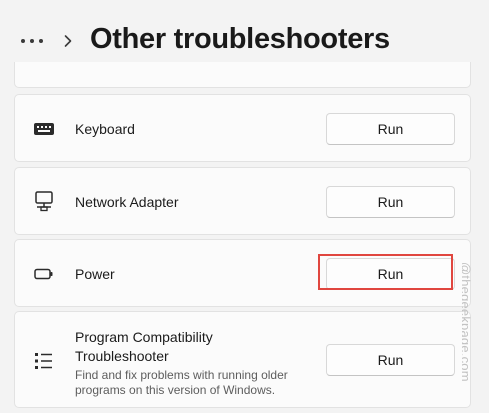 The width and height of the screenshot is (489, 413). What do you see at coordinates (240, 39) in the screenshot?
I see `page-title: Other troubleshooters` at bounding box center [240, 39].